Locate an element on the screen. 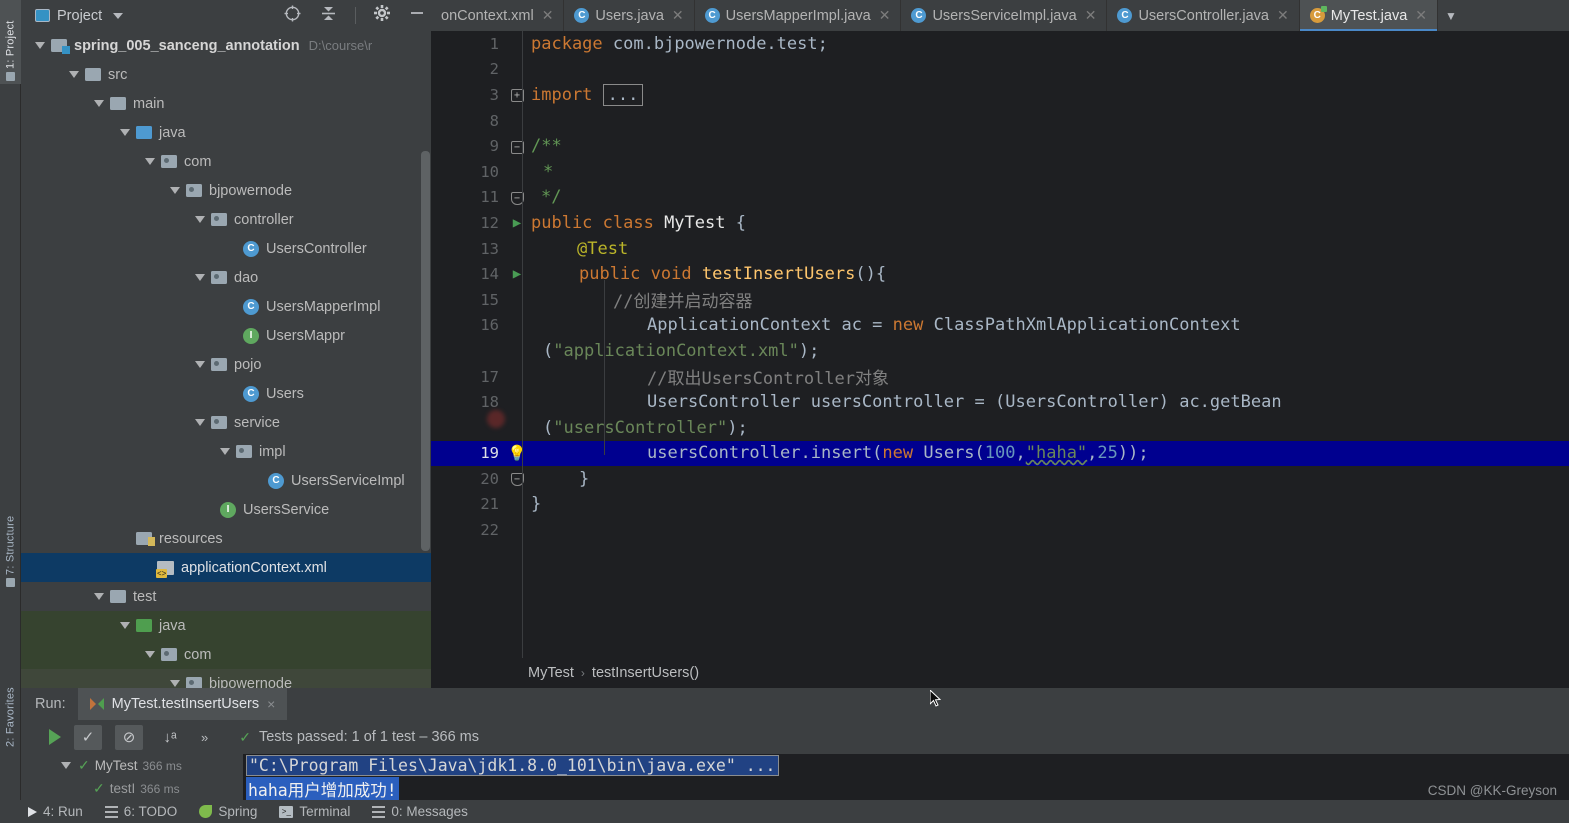 The height and width of the screenshot is (823, 1569). tree-item-dao: dao is located at coordinates (226, 277).